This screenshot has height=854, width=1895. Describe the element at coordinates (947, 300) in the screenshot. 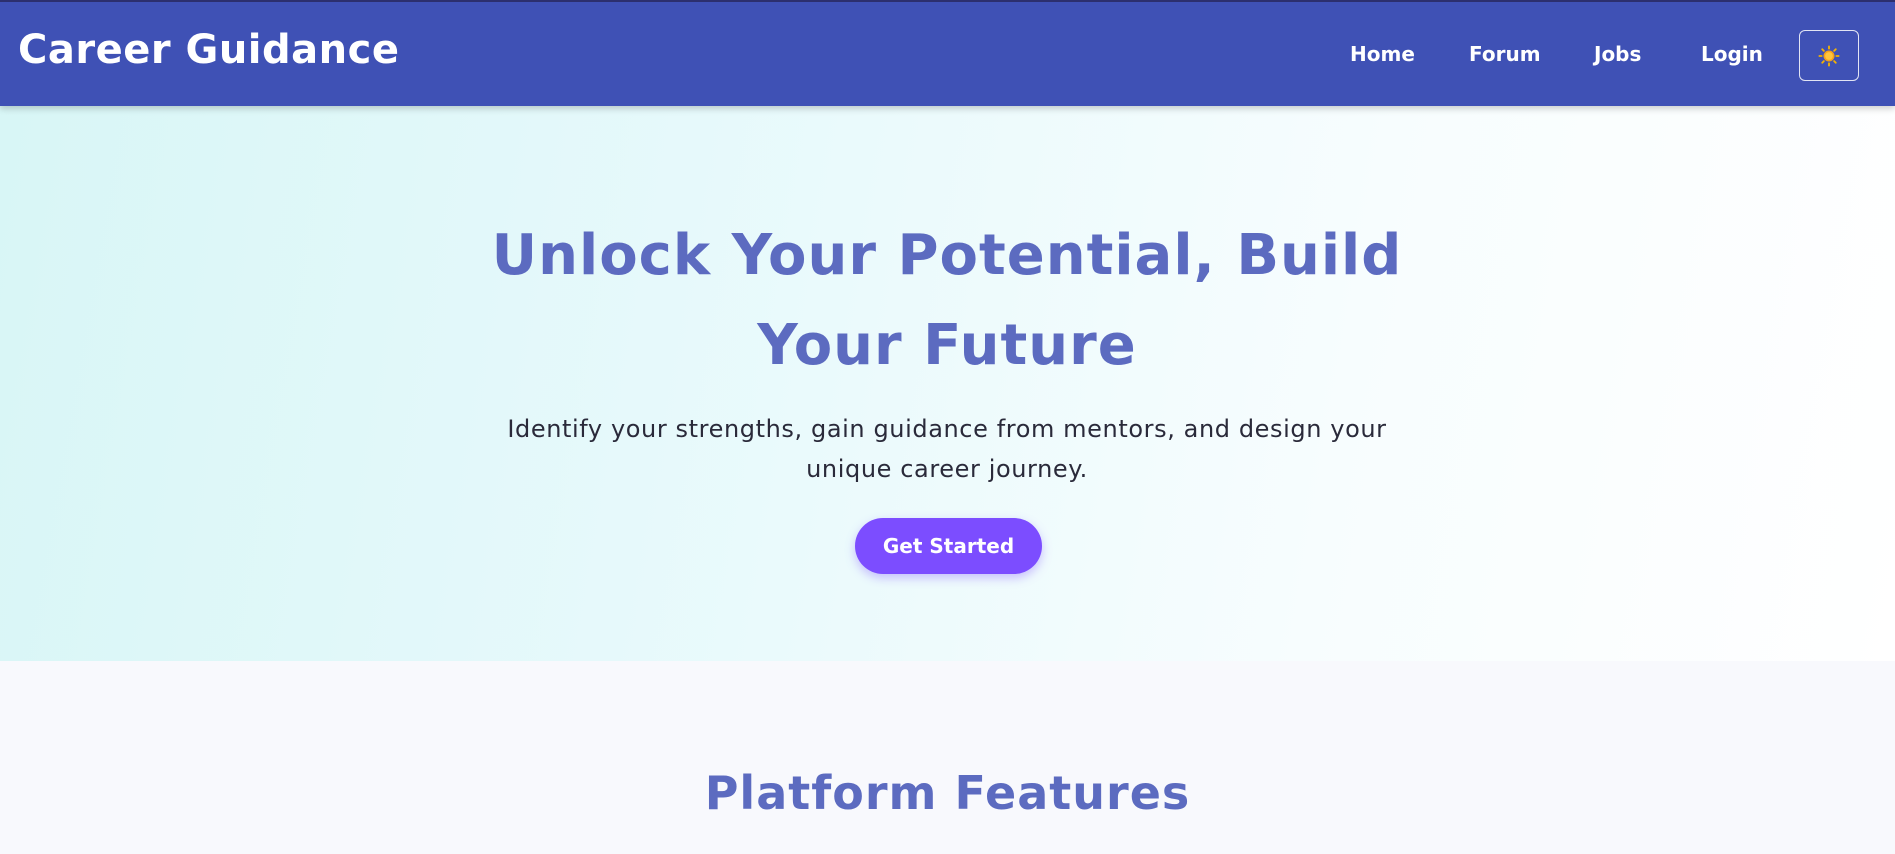

I see `hero-title: Unlock Your Potential, Build Your Future` at that location.